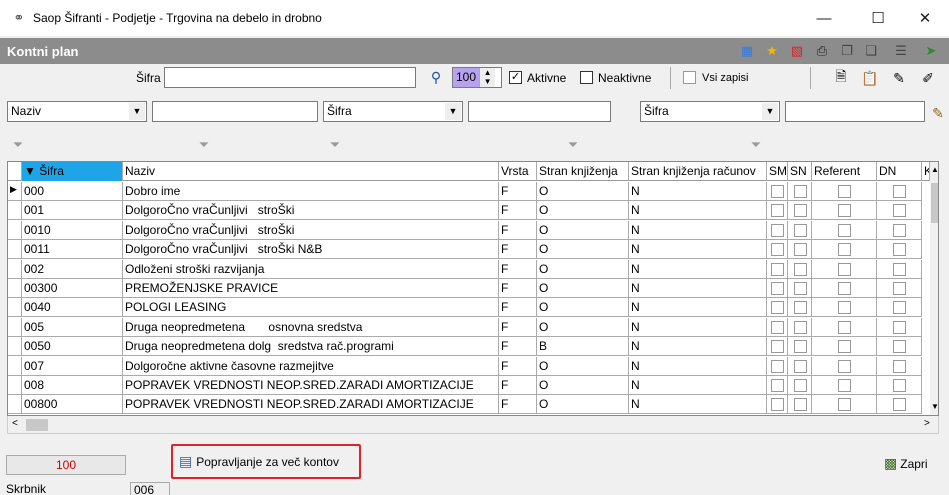 This screenshot has width=949, height=495. Describe the element at coordinates (583, 171) in the screenshot. I see `column-header-stran: Stran knjiženja` at that location.